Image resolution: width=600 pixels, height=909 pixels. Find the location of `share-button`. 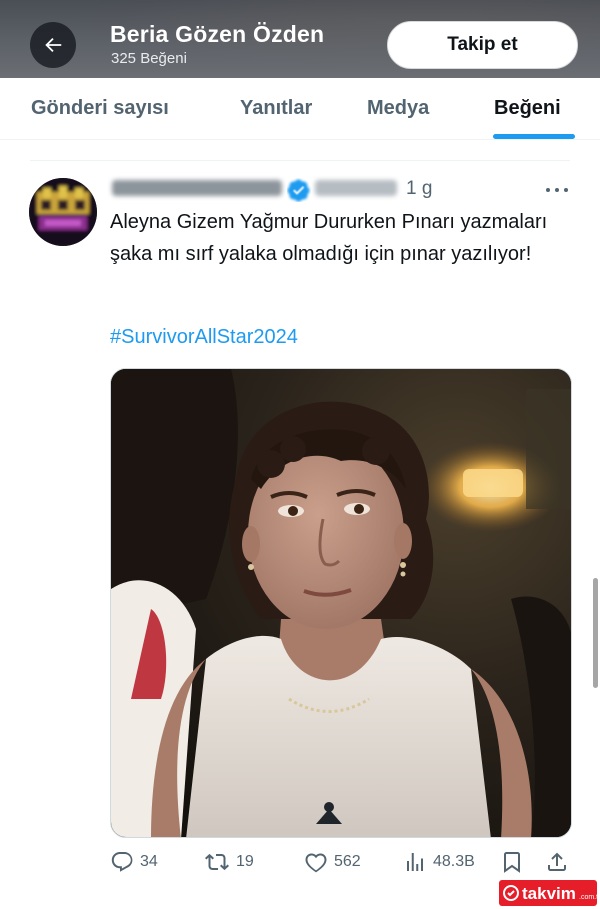

share-button is located at coordinates (557, 862).